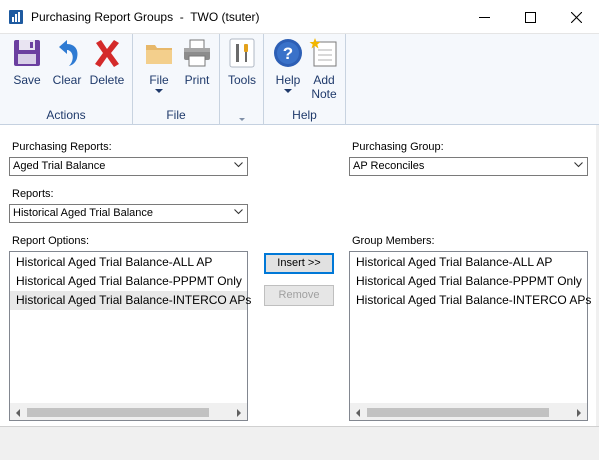 The image size is (599, 460). I want to click on add-note-label-line1: Add, so click(324, 80).